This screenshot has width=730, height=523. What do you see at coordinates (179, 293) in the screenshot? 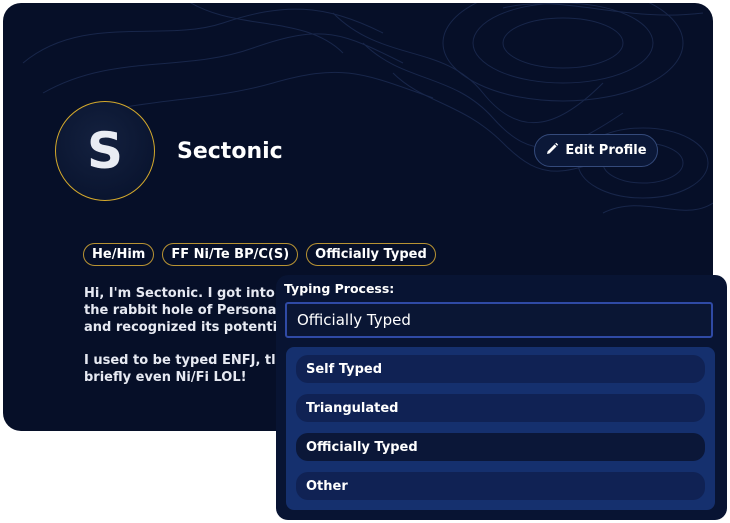
I see `bio-line: Hi, I'm Sectonic. I got into` at bounding box center [179, 293].